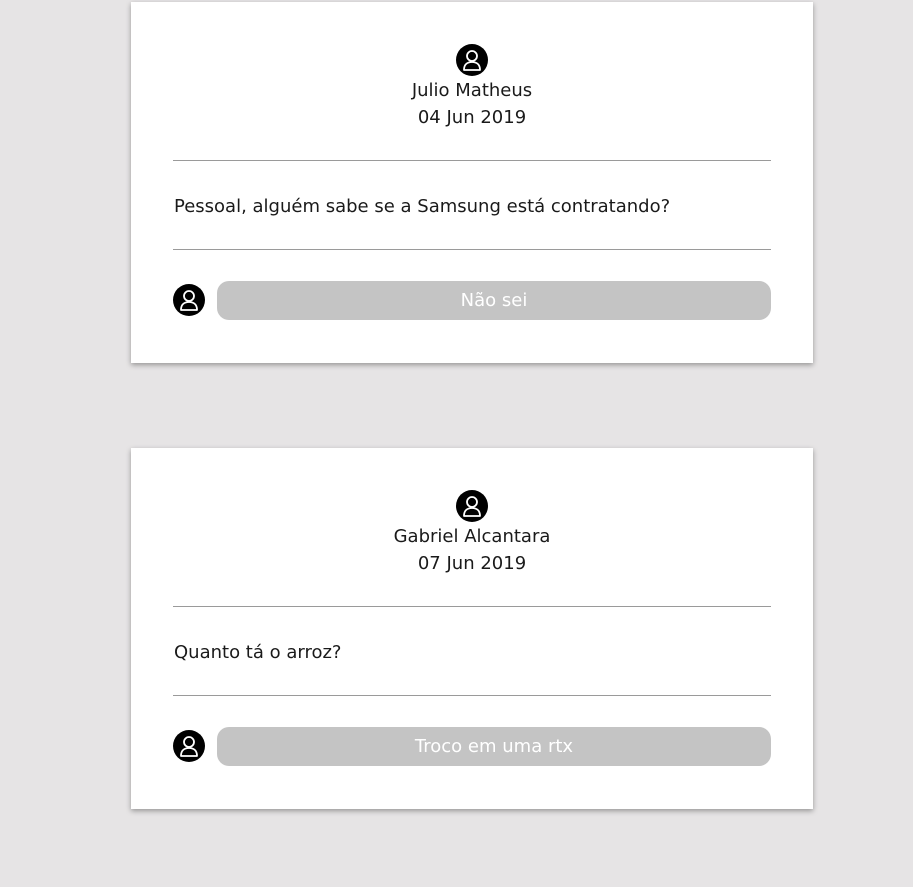 The height and width of the screenshot is (887, 913). What do you see at coordinates (258, 652) in the screenshot?
I see `post-body: Quanto tá o arroz?` at bounding box center [258, 652].